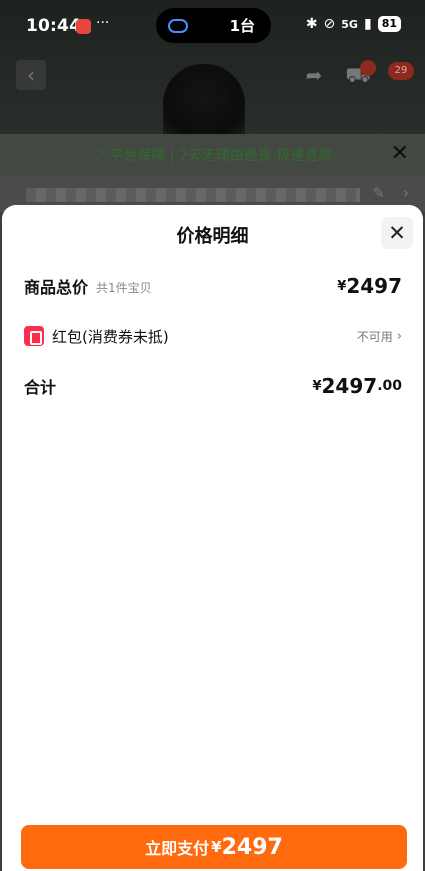 This screenshot has width=425, height=871. I want to click on pay-now-button: 立即支付 ¥ 2497, so click(214, 847).